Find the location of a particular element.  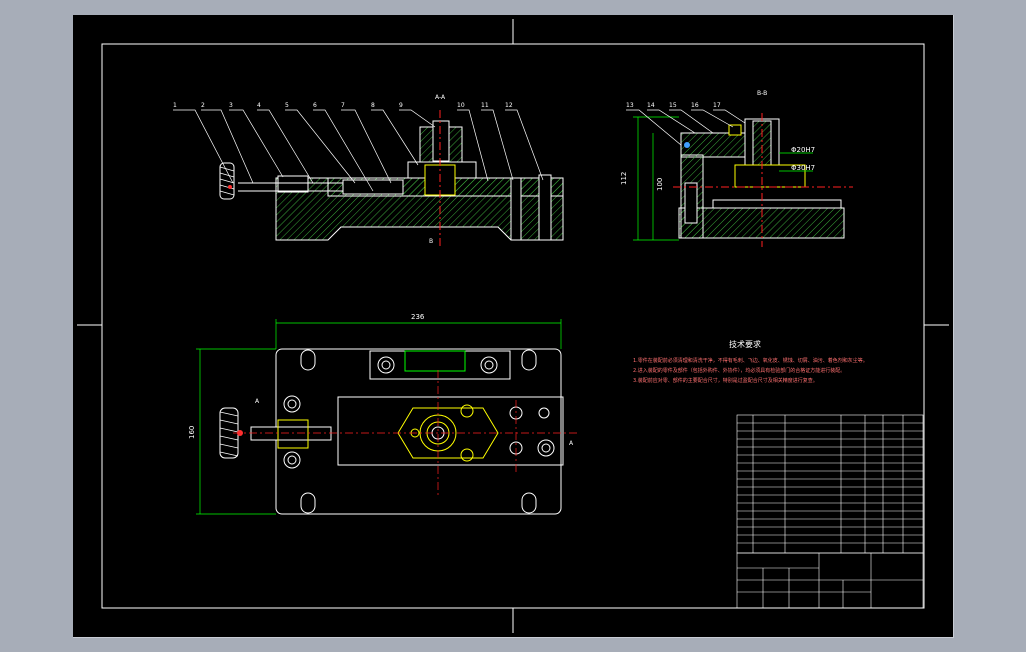

balloon-15: 15 is located at coordinates (673, 105).